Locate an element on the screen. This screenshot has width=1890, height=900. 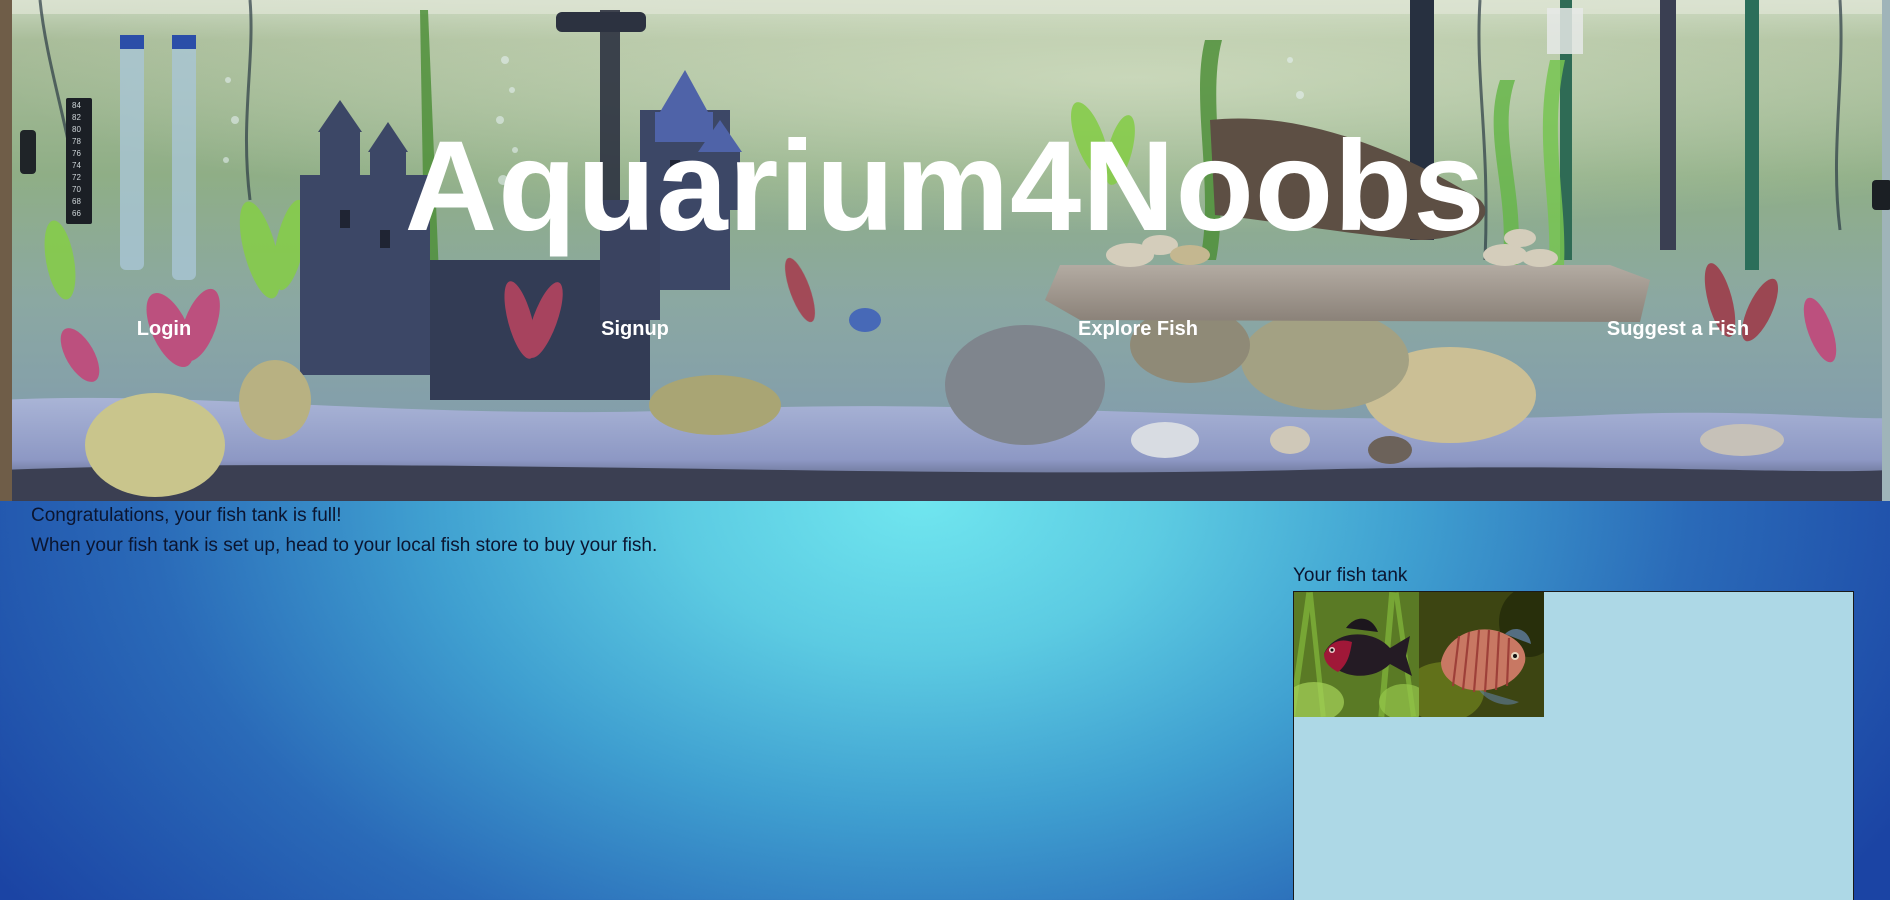
fish-tank-panel is located at coordinates (1569, 743).